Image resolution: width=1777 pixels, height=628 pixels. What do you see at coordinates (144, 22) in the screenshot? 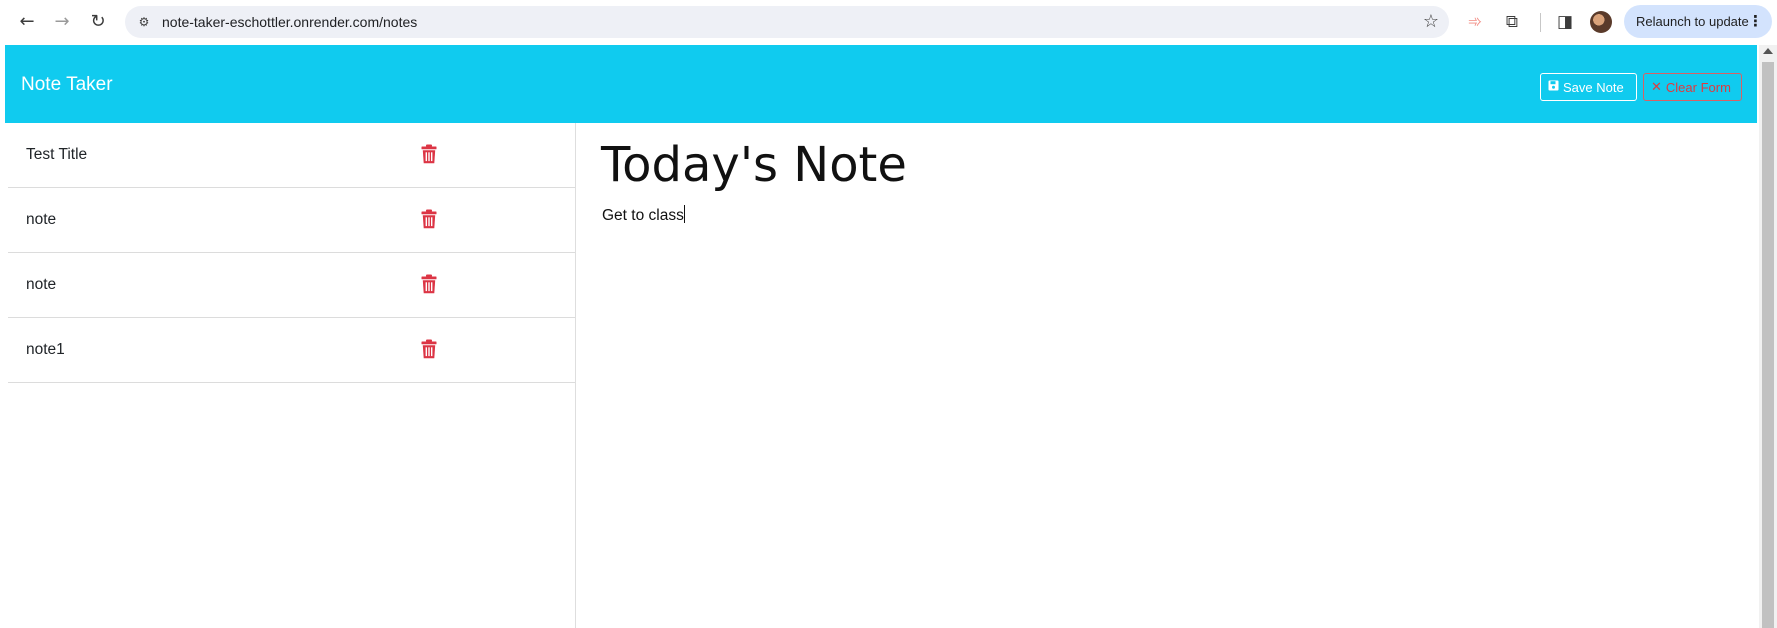
I see `site-settings-icon: ⚙` at bounding box center [144, 22].